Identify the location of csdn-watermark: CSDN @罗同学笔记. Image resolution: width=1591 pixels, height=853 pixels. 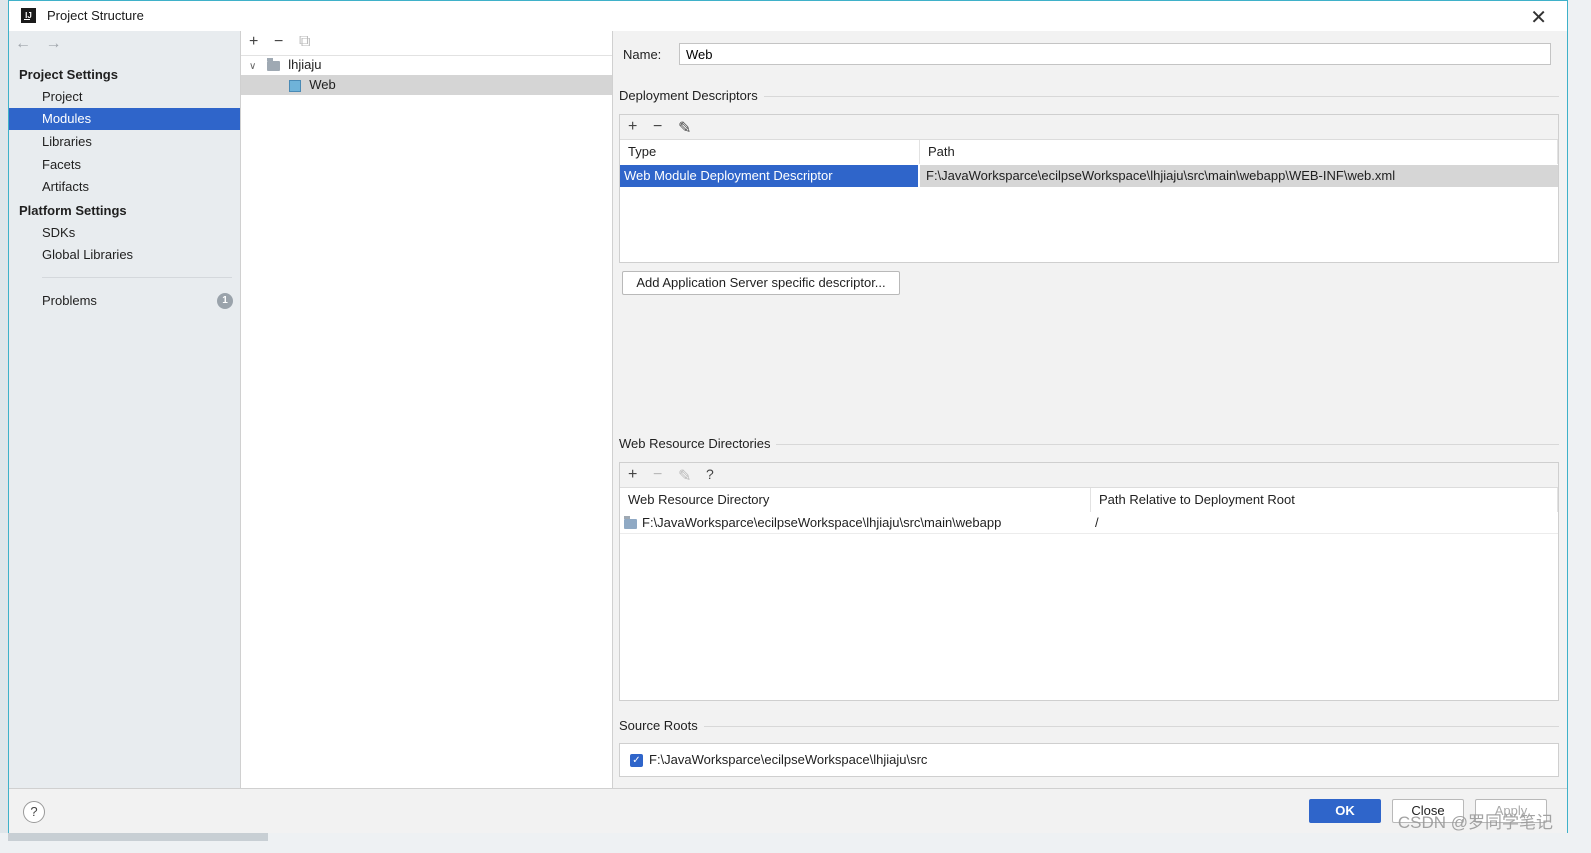
(1475, 822).